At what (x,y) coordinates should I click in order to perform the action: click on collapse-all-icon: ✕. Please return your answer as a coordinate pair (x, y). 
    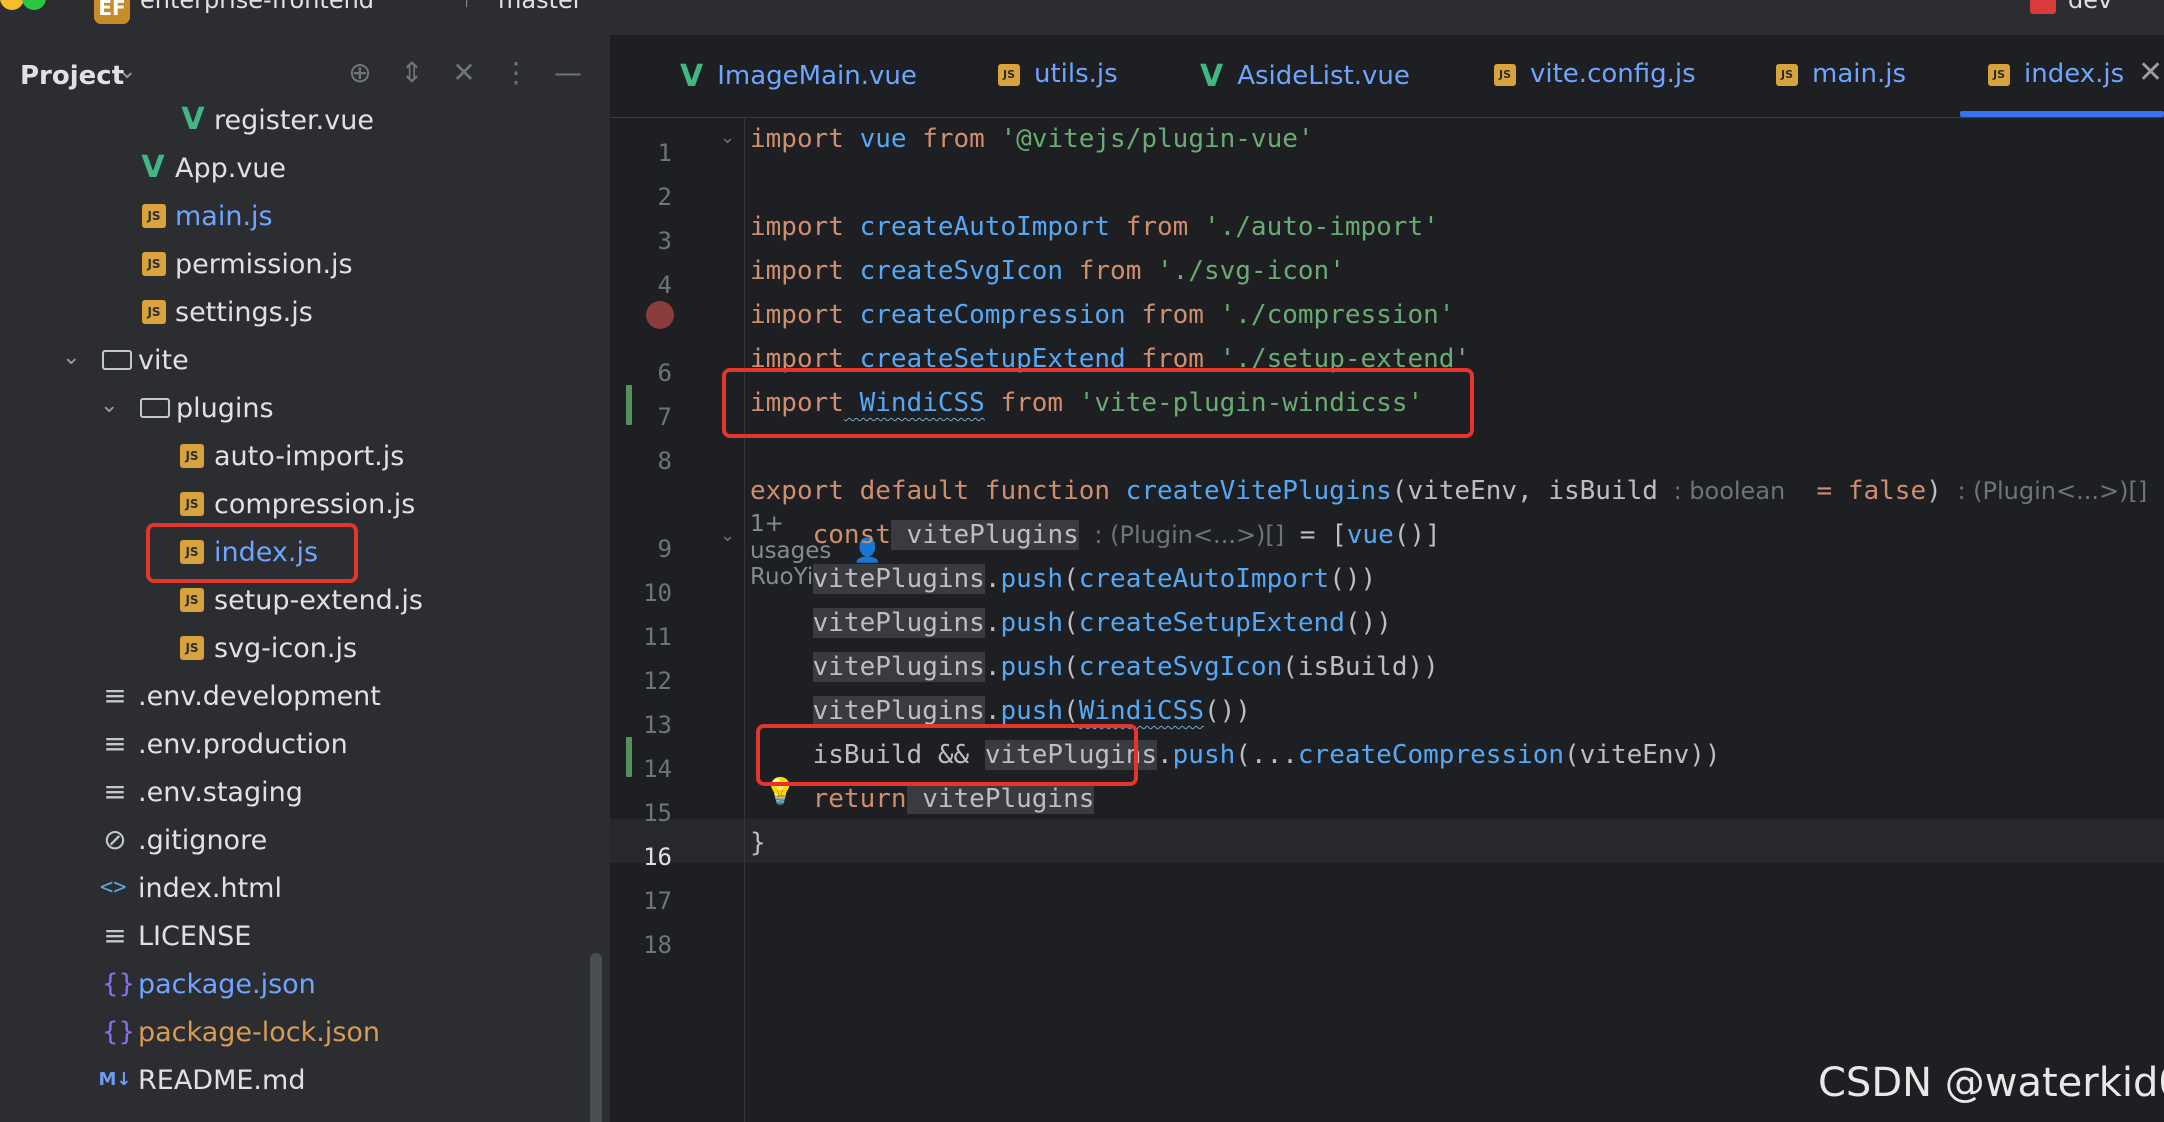
    Looking at the image, I should click on (464, 73).